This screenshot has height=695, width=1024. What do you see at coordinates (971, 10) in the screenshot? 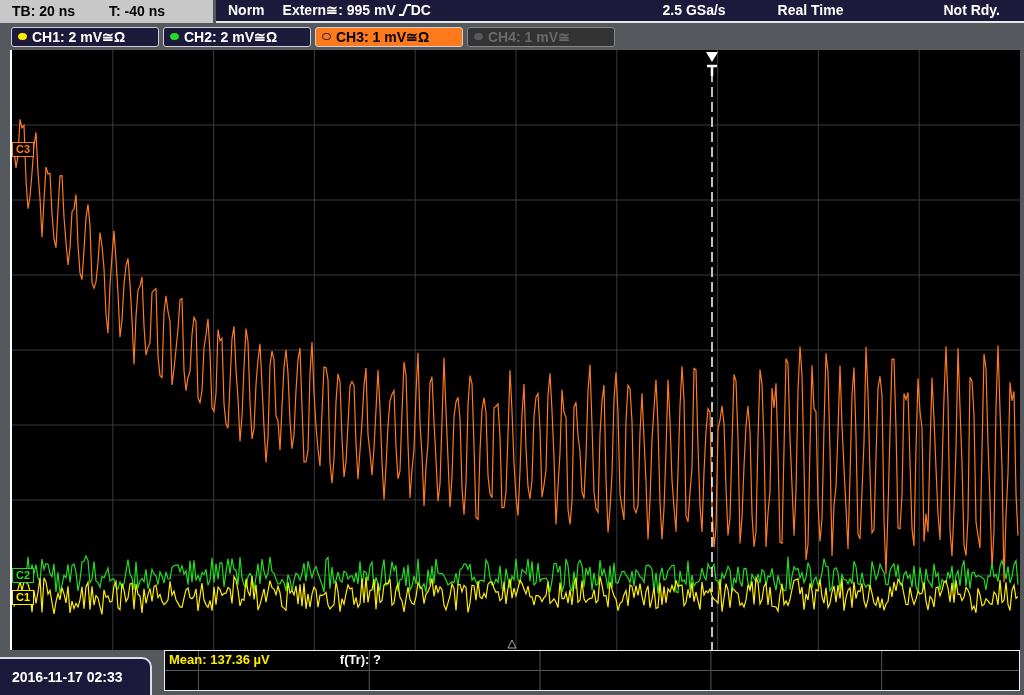
I see `status-label: Not Rdy.` at bounding box center [971, 10].